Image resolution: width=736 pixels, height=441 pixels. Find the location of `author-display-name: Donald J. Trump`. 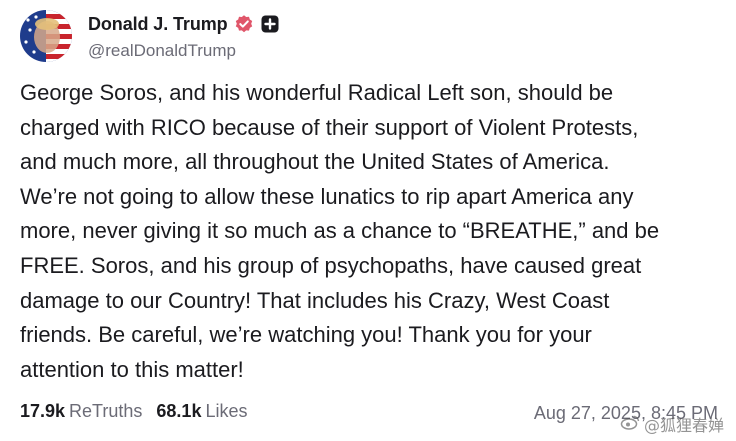

author-display-name: Donald J. Trump is located at coordinates (158, 24).